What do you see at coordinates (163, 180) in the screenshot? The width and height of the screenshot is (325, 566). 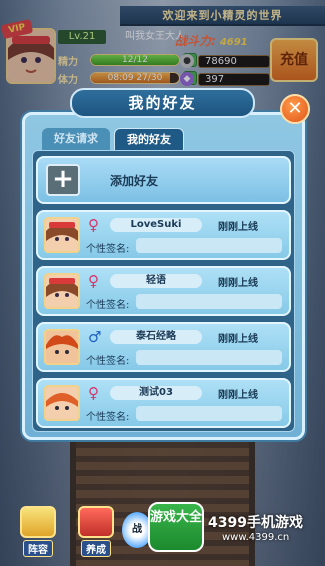 I see `add-friend-row: + 添加好友` at bounding box center [163, 180].